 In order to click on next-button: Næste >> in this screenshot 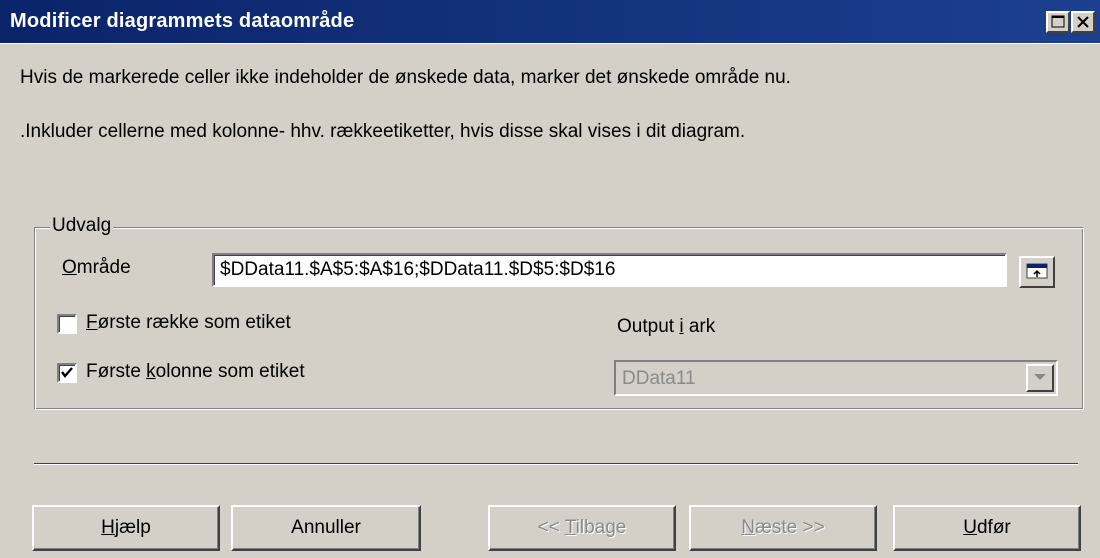, I will do `click(783, 528)`.